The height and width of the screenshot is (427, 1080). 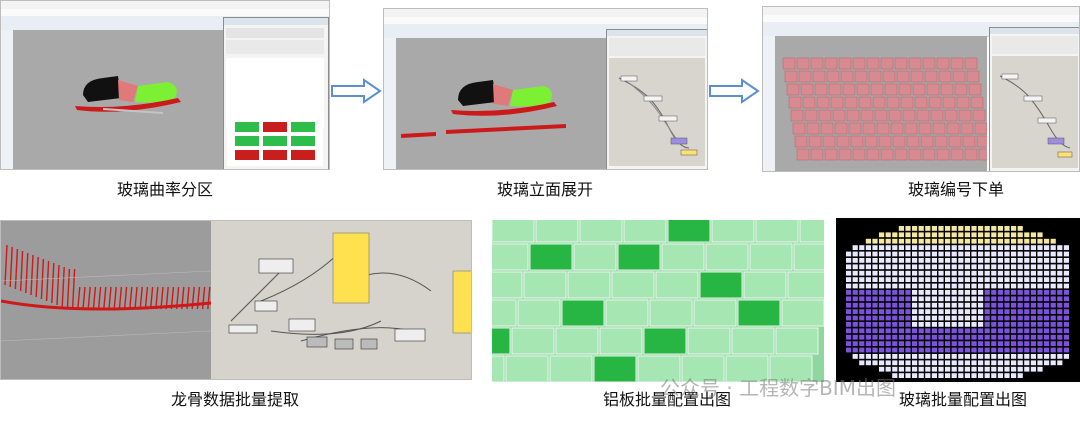 I want to click on plugin-window, so click(x=276, y=93).